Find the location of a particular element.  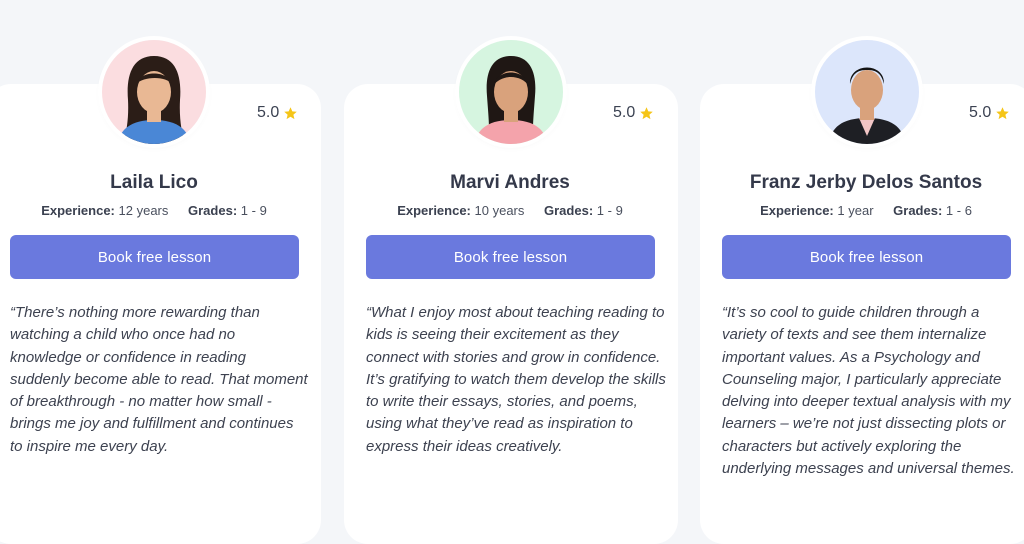

tutor-name: Franz Jerby Delos Santos is located at coordinates (866, 182).